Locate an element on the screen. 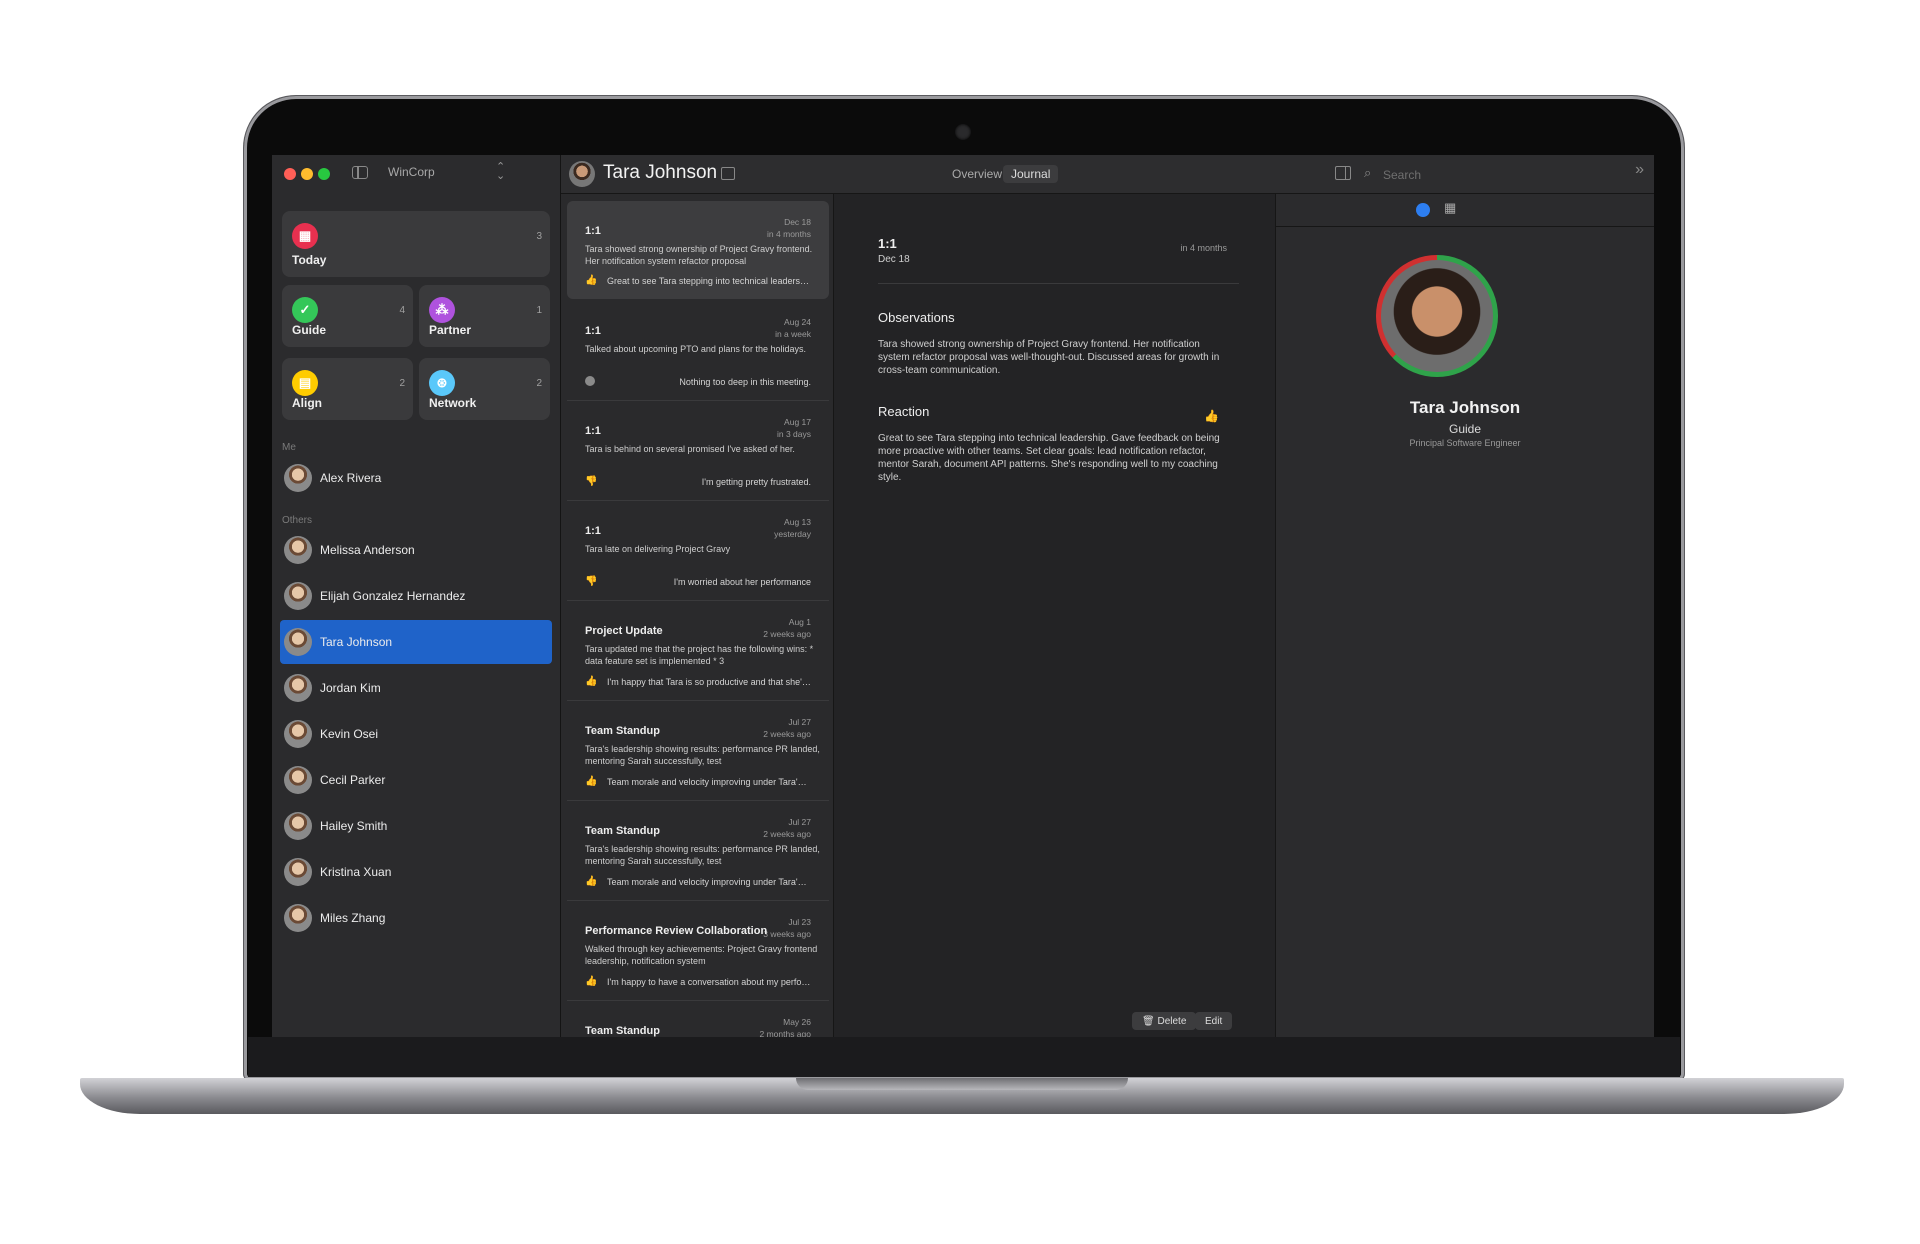  sidebar-person: Tara Johnson is located at coordinates (416, 642).